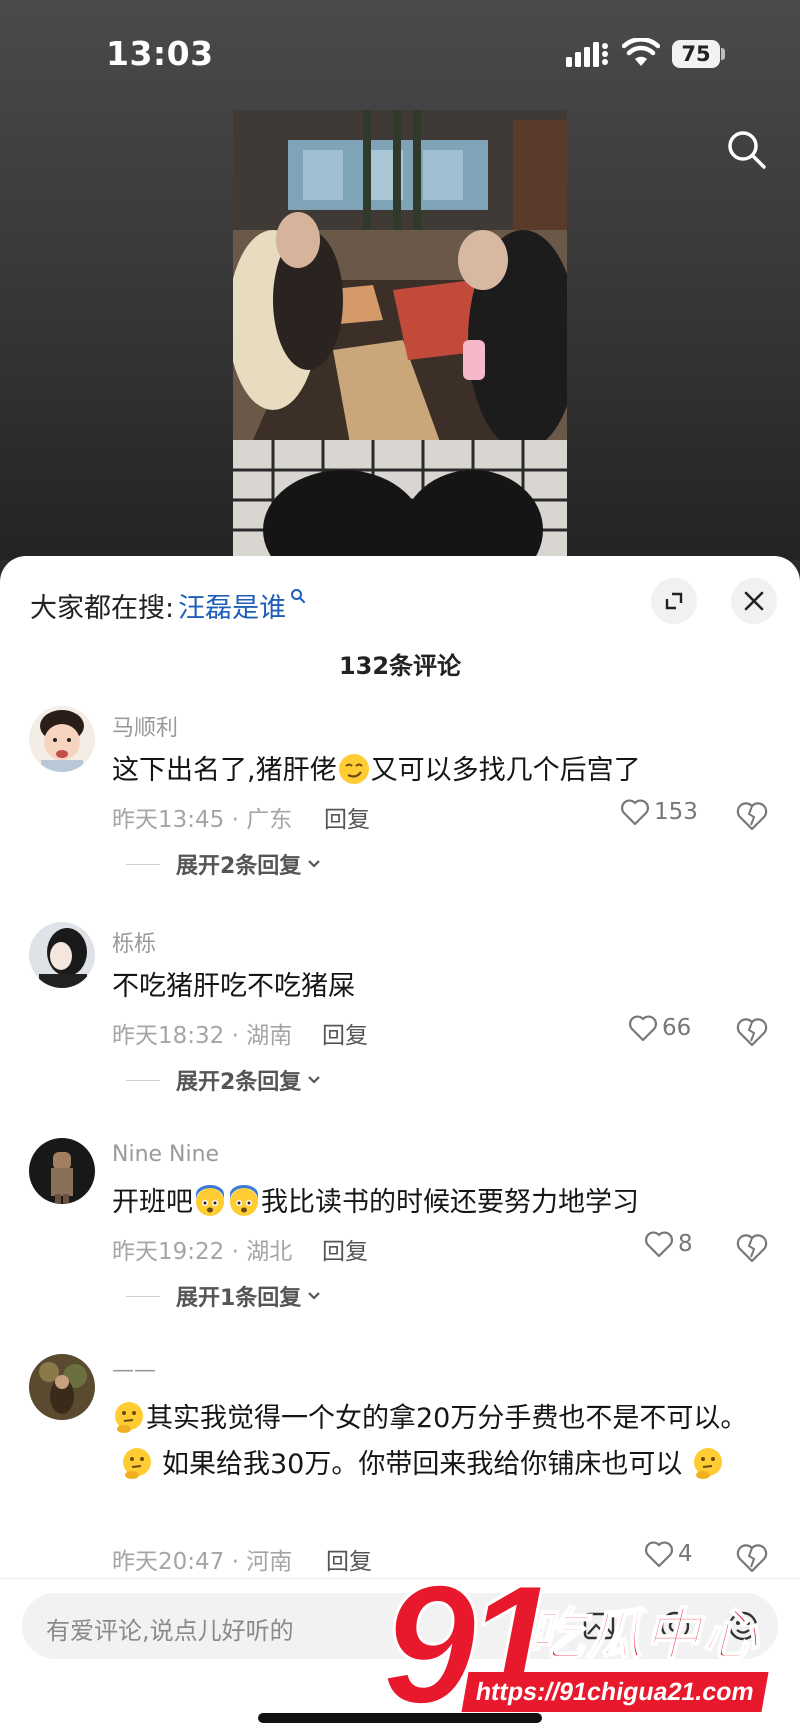  I want to click on expand-replies-button: 展开1条回复, so click(224, 1296).